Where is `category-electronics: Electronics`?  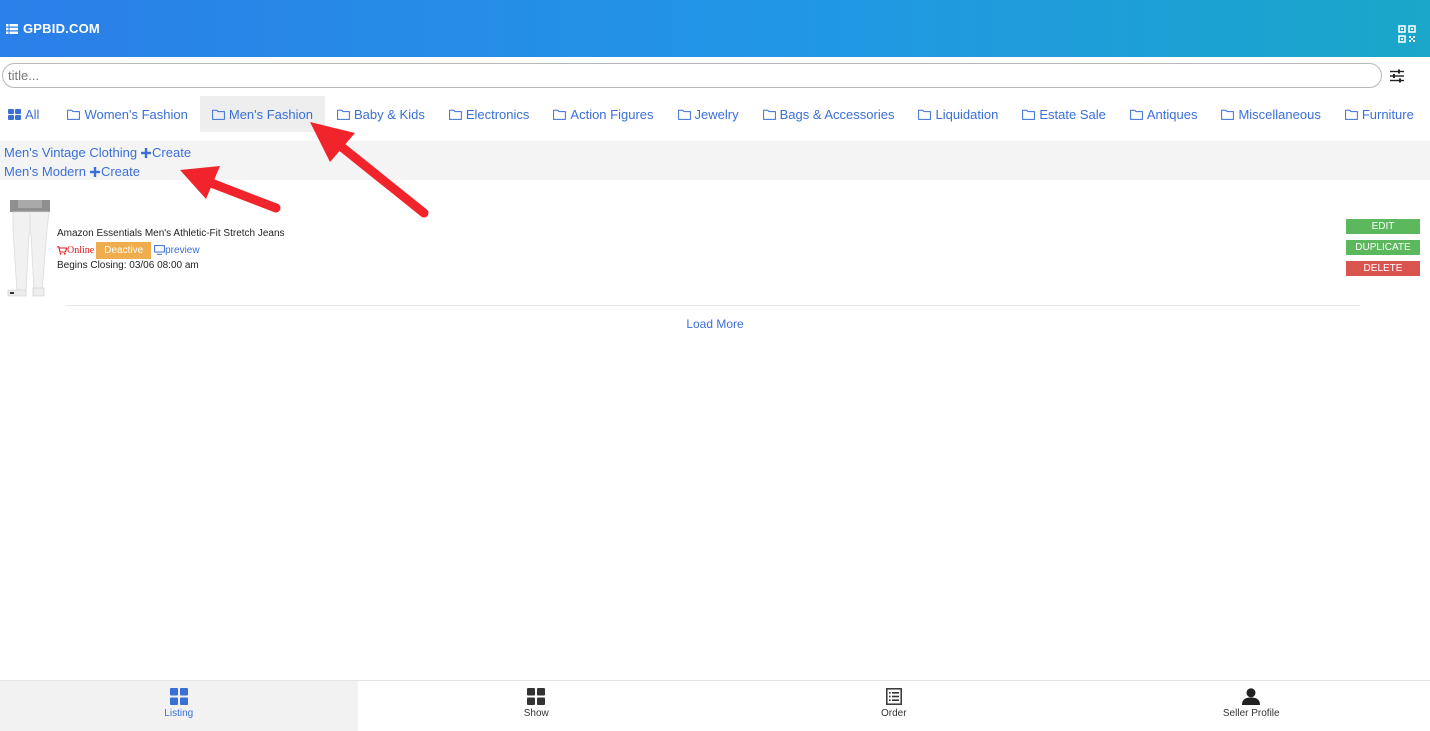
category-electronics: Electronics is located at coordinates (489, 114).